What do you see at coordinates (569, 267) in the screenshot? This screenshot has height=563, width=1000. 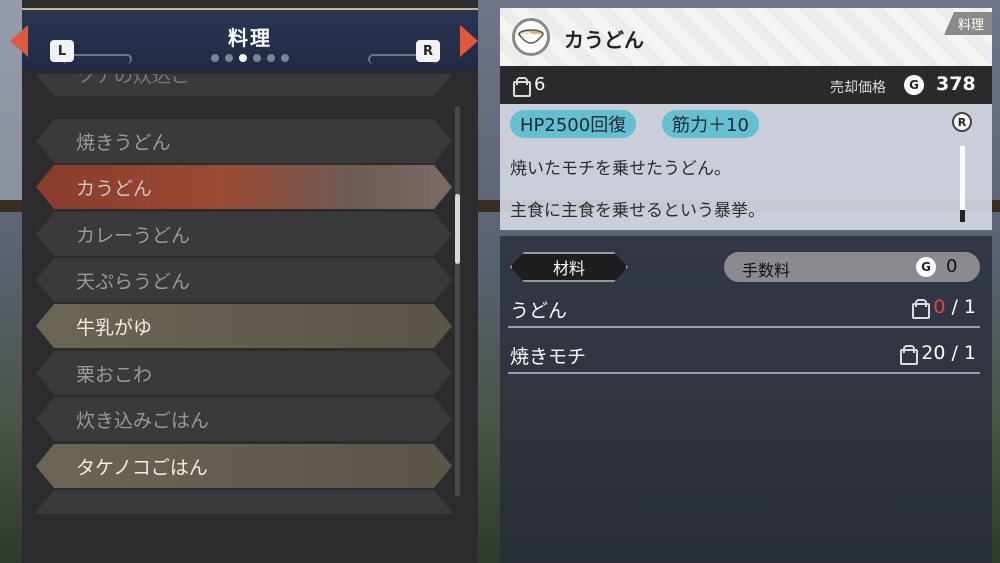 I see `materials-tab: 材料` at bounding box center [569, 267].